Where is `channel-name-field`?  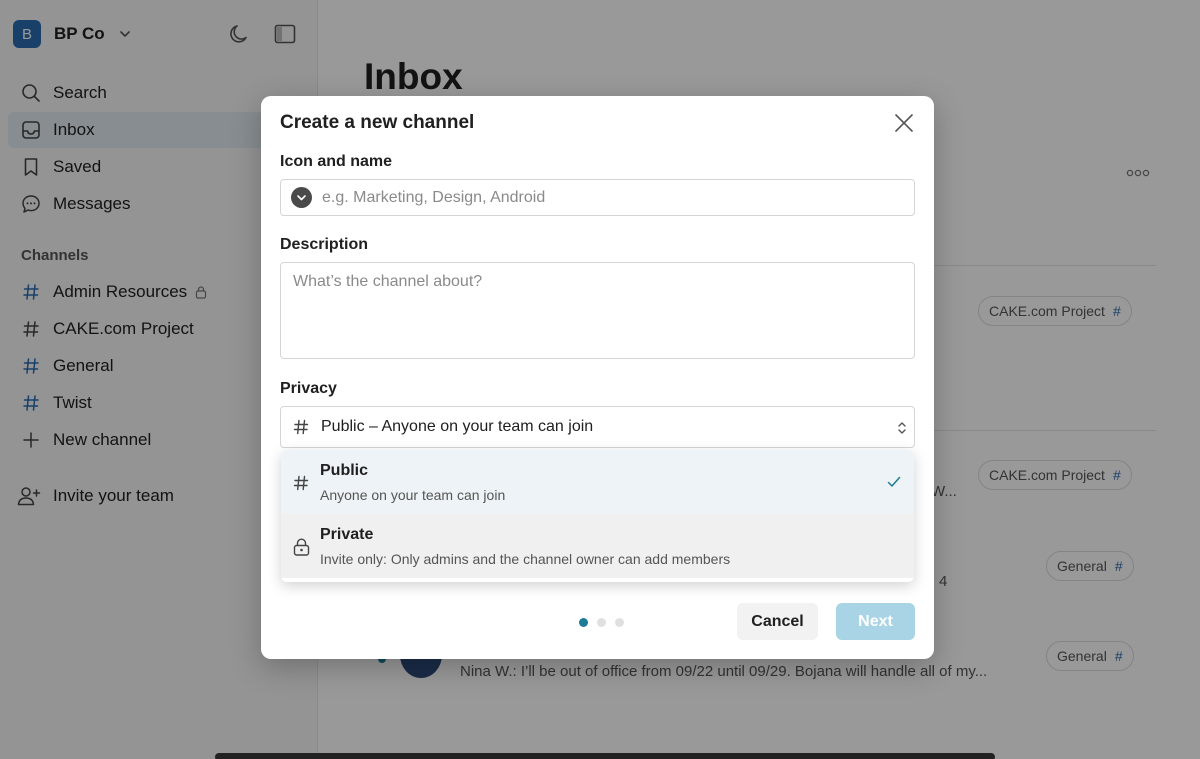
channel-name-field is located at coordinates (597, 197).